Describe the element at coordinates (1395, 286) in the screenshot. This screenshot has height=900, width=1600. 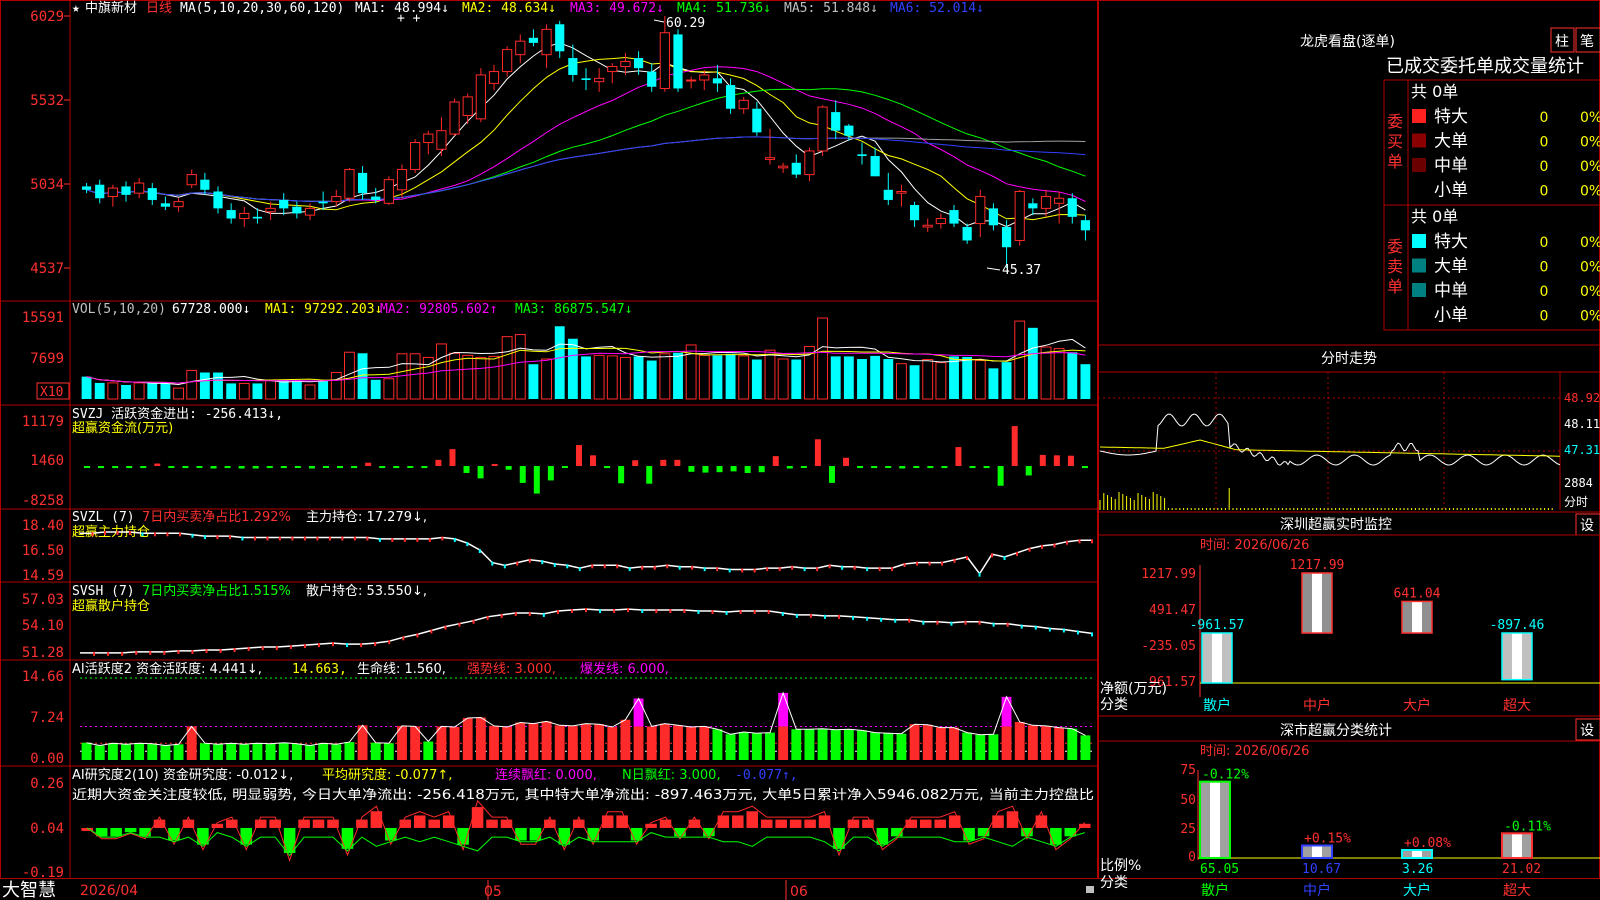
I see `lhb-sell-label: 单` at that location.